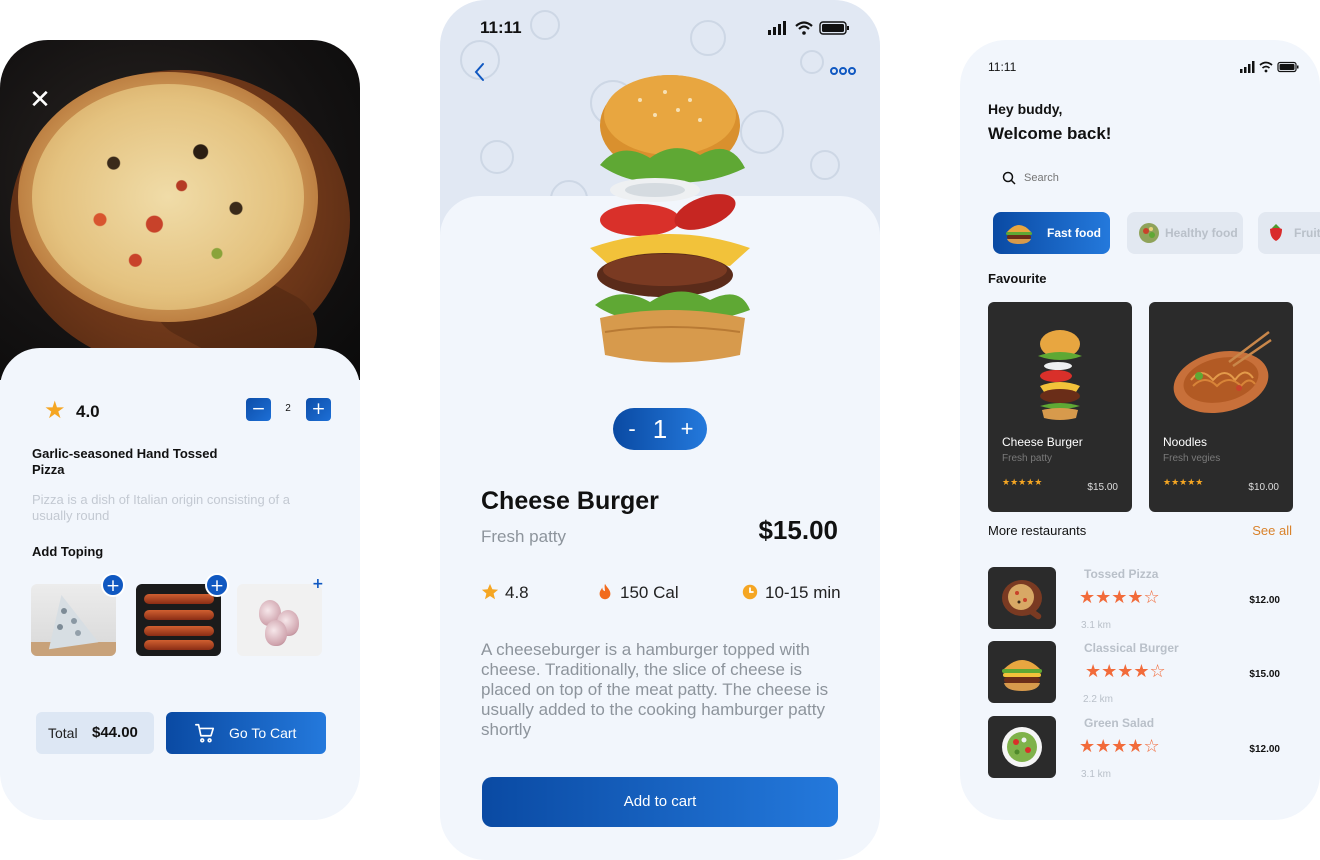  What do you see at coordinates (1027, 458) in the screenshot?
I see `favourite-subtitle: Fresh patty` at bounding box center [1027, 458].